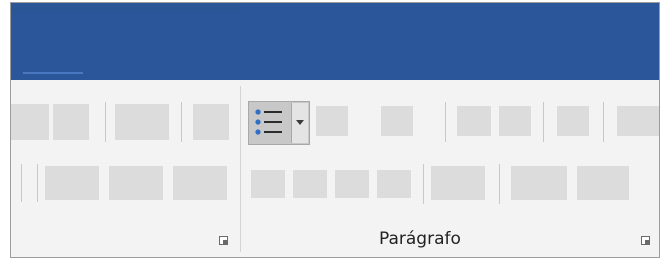  What do you see at coordinates (397, 121) in the screenshot?
I see `multilevel-placeholder-button` at bounding box center [397, 121].